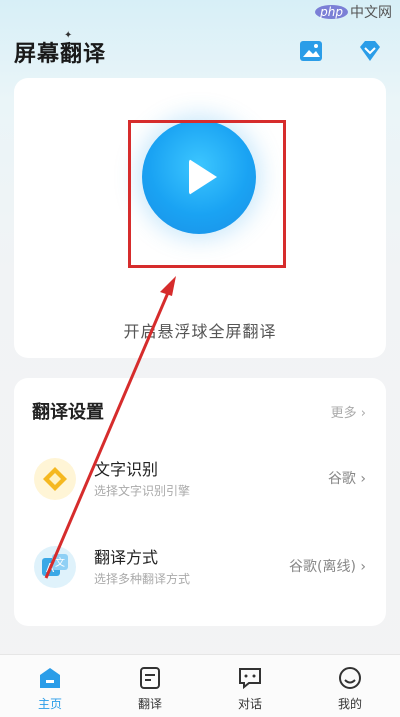 This screenshot has width=400, height=717. I want to click on top-bar: 屏幕翻译 ✦, so click(200, 50).